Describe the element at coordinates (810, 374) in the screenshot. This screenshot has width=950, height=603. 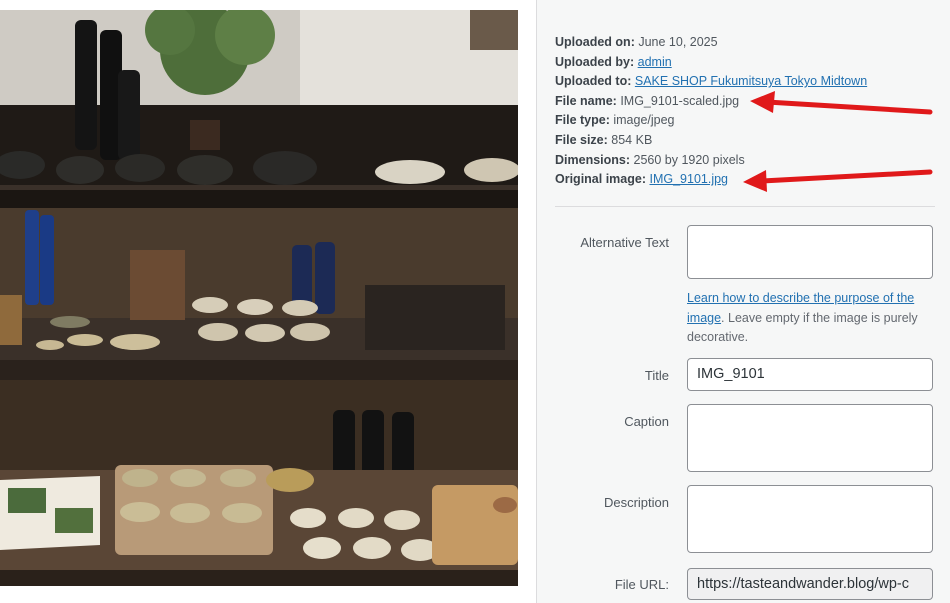
I see `title-input: IMG_9101` at that location.